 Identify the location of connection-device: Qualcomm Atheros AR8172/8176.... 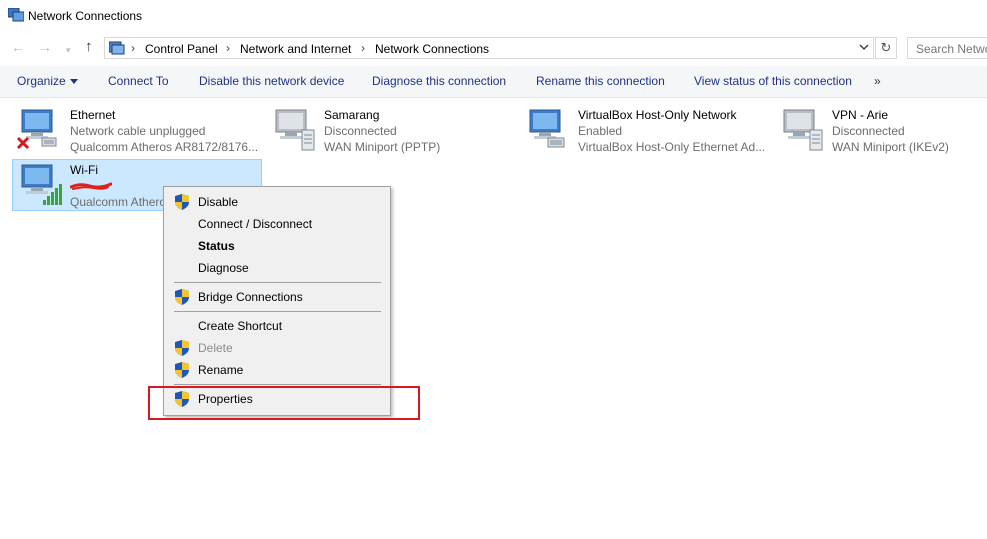
(164, 147).